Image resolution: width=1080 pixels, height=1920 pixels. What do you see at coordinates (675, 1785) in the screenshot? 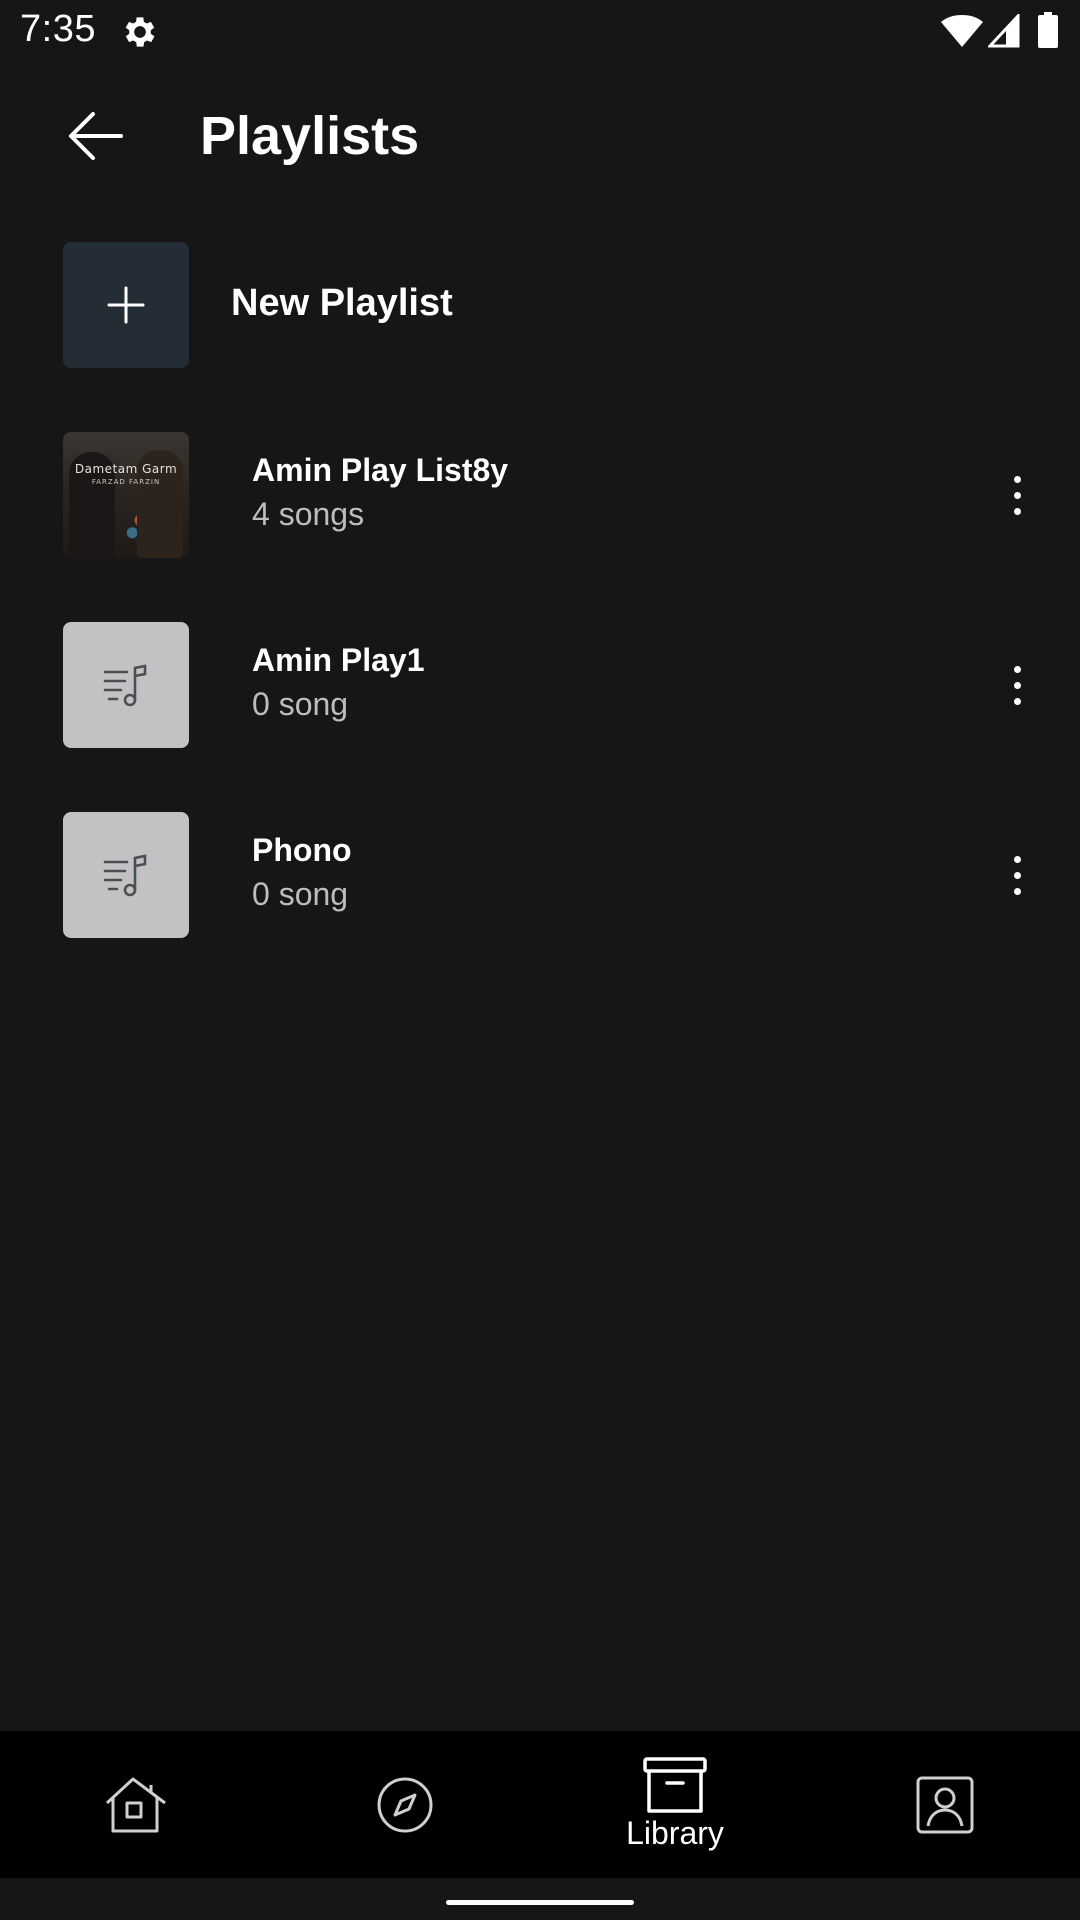
I see `archive-box-icon` at bounding box center [675, 1785].